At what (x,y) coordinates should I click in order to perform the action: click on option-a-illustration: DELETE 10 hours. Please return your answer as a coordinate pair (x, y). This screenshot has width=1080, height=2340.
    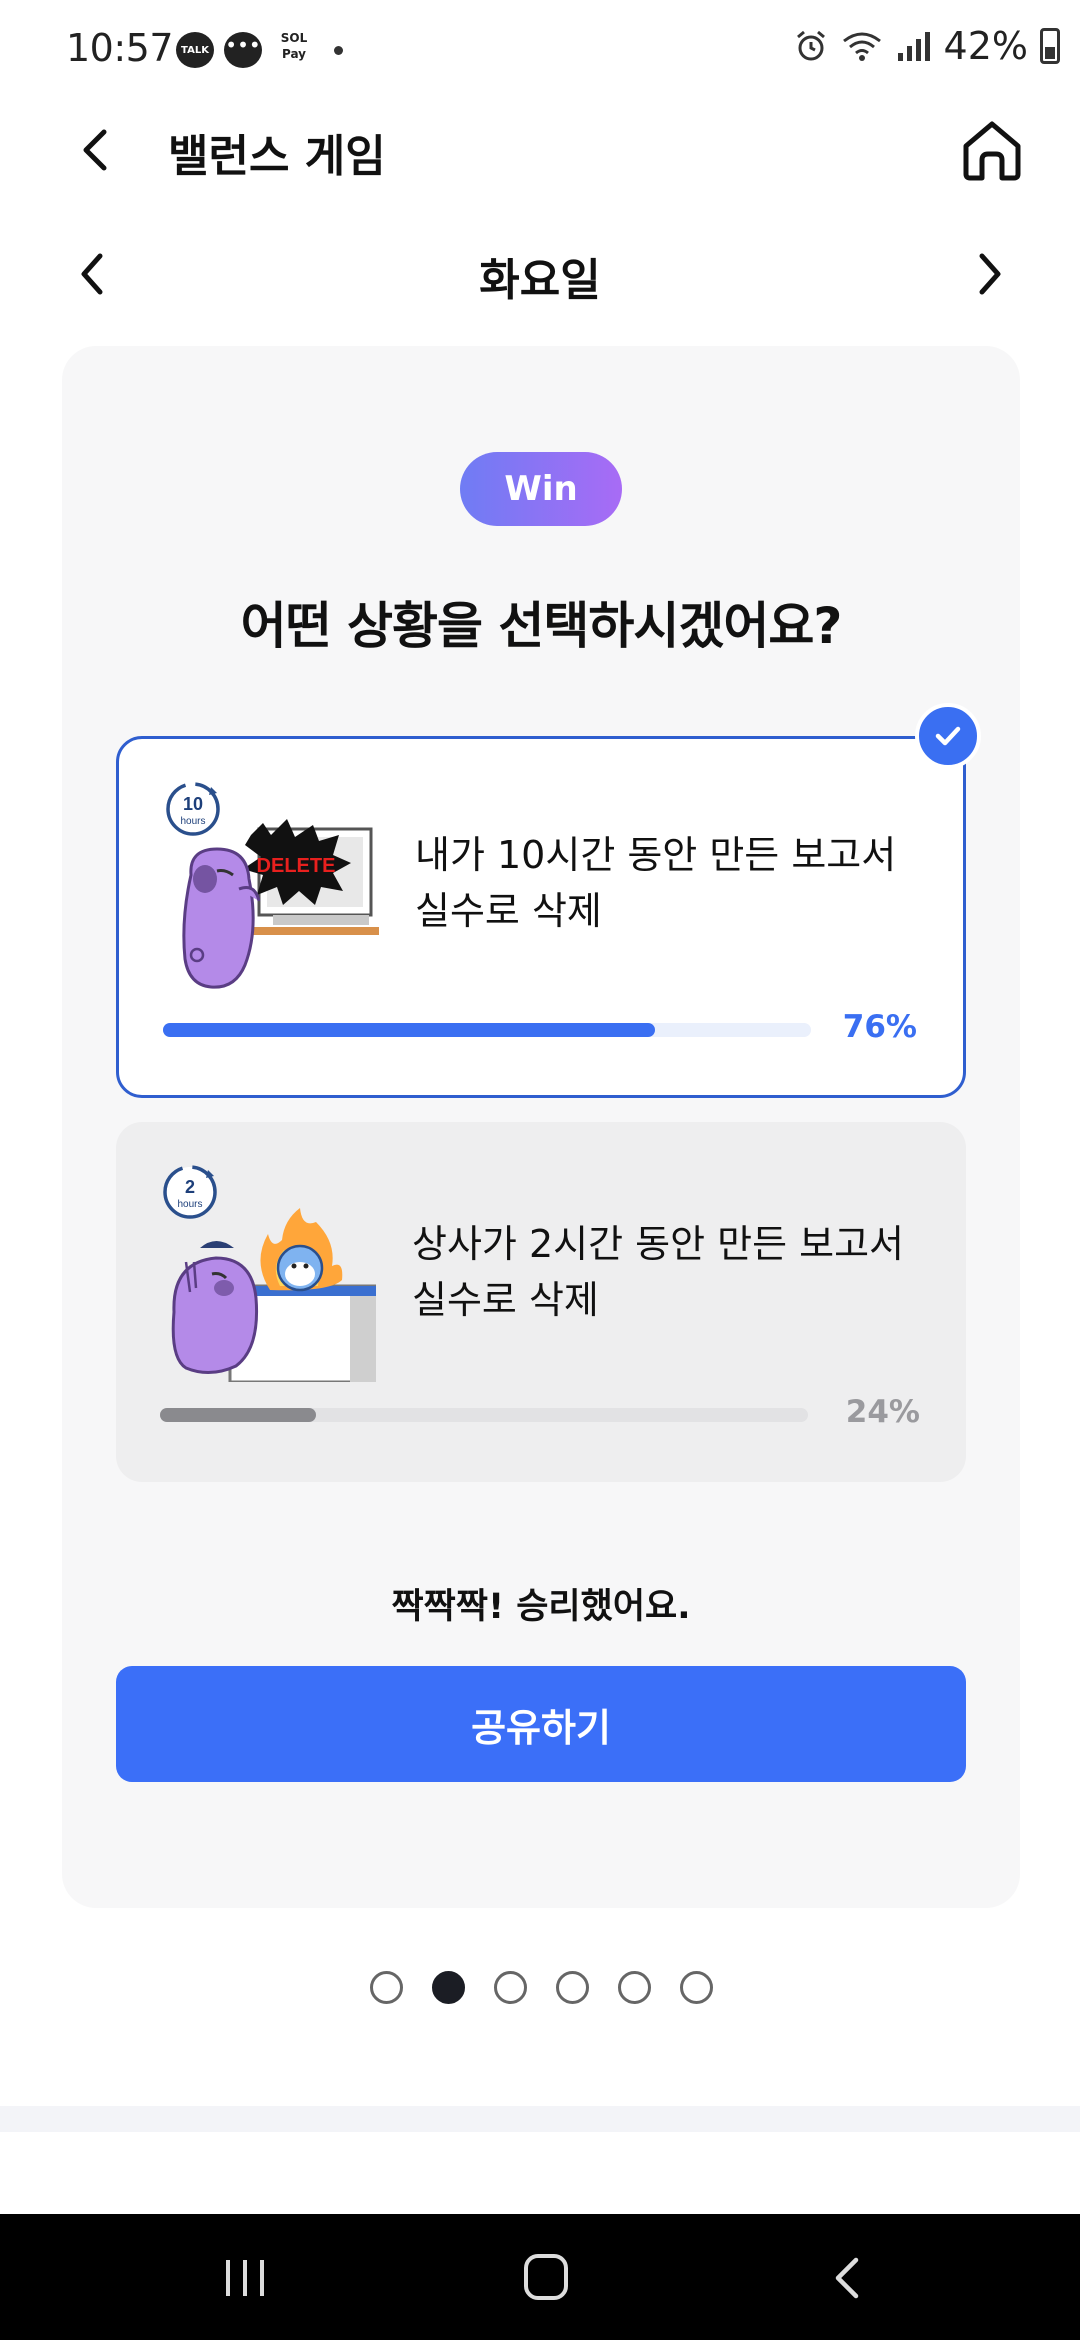
    Looking at the image, I should click on (272, 885).